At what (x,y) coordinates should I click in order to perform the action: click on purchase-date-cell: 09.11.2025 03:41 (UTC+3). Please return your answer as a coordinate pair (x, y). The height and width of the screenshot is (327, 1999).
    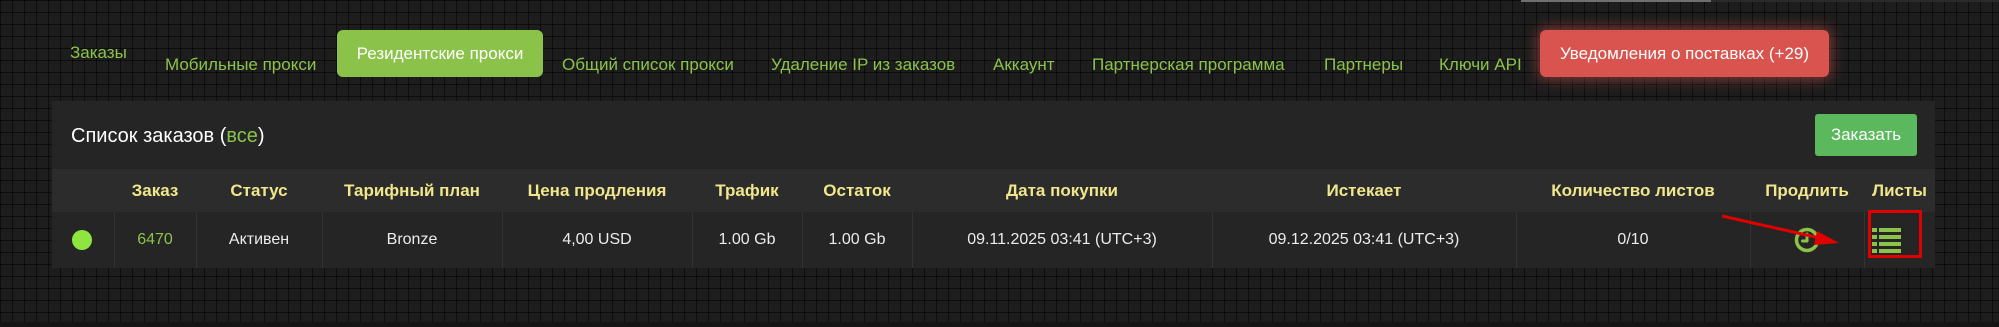
    Looking at the image, I should click on (1062, 239).